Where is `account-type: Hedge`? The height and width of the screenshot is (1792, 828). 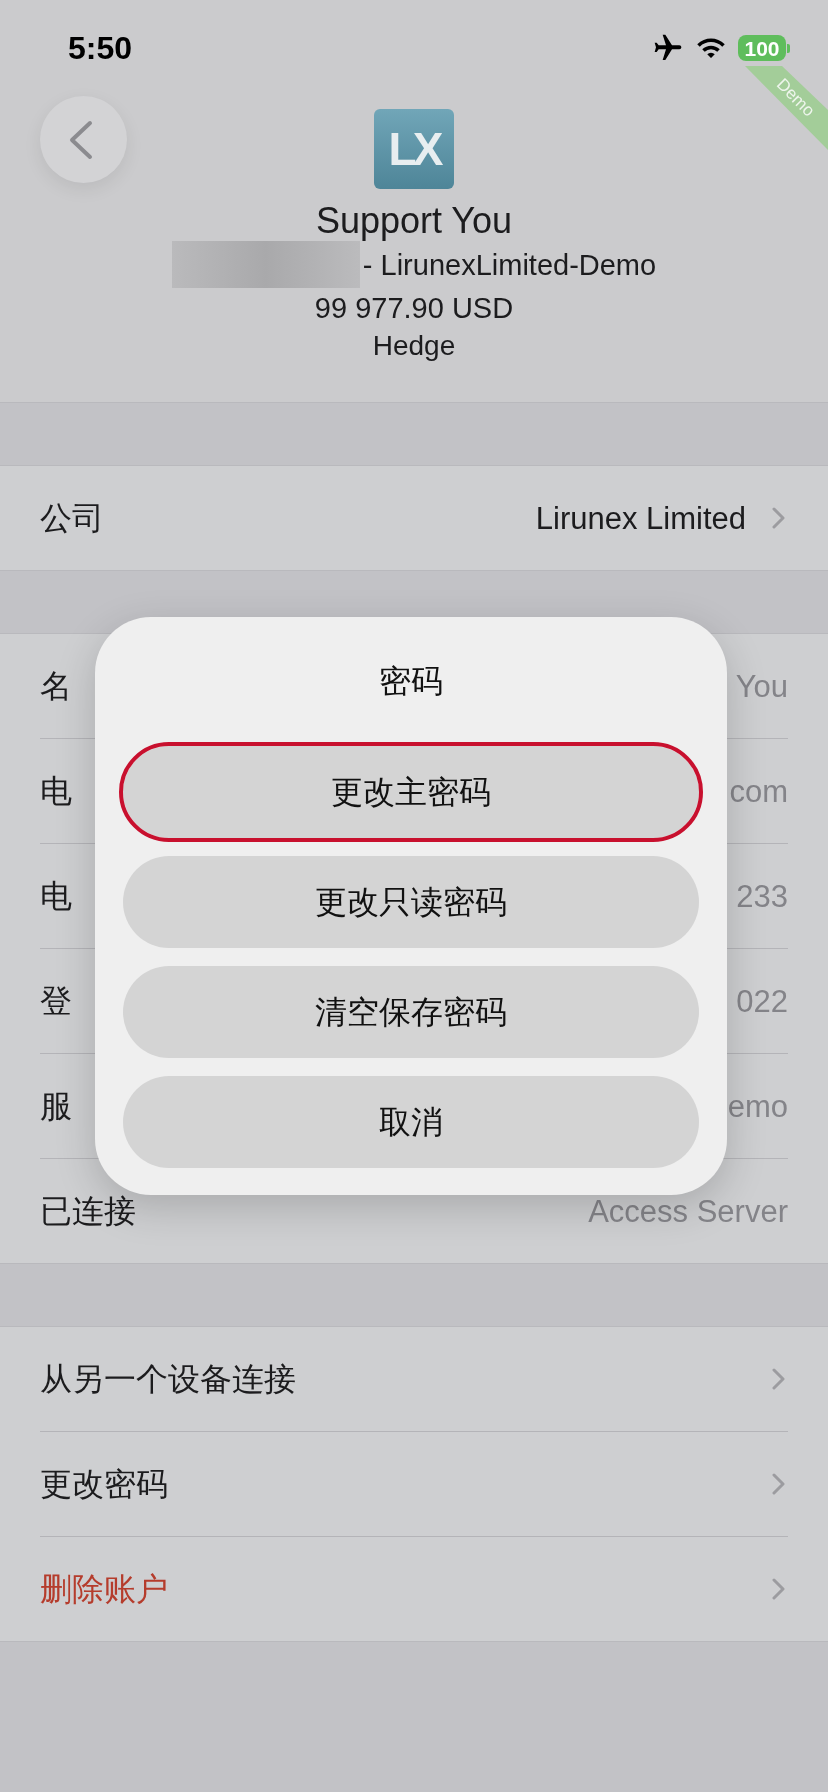 account-type: Hedge is located at coordinates (414, 346).